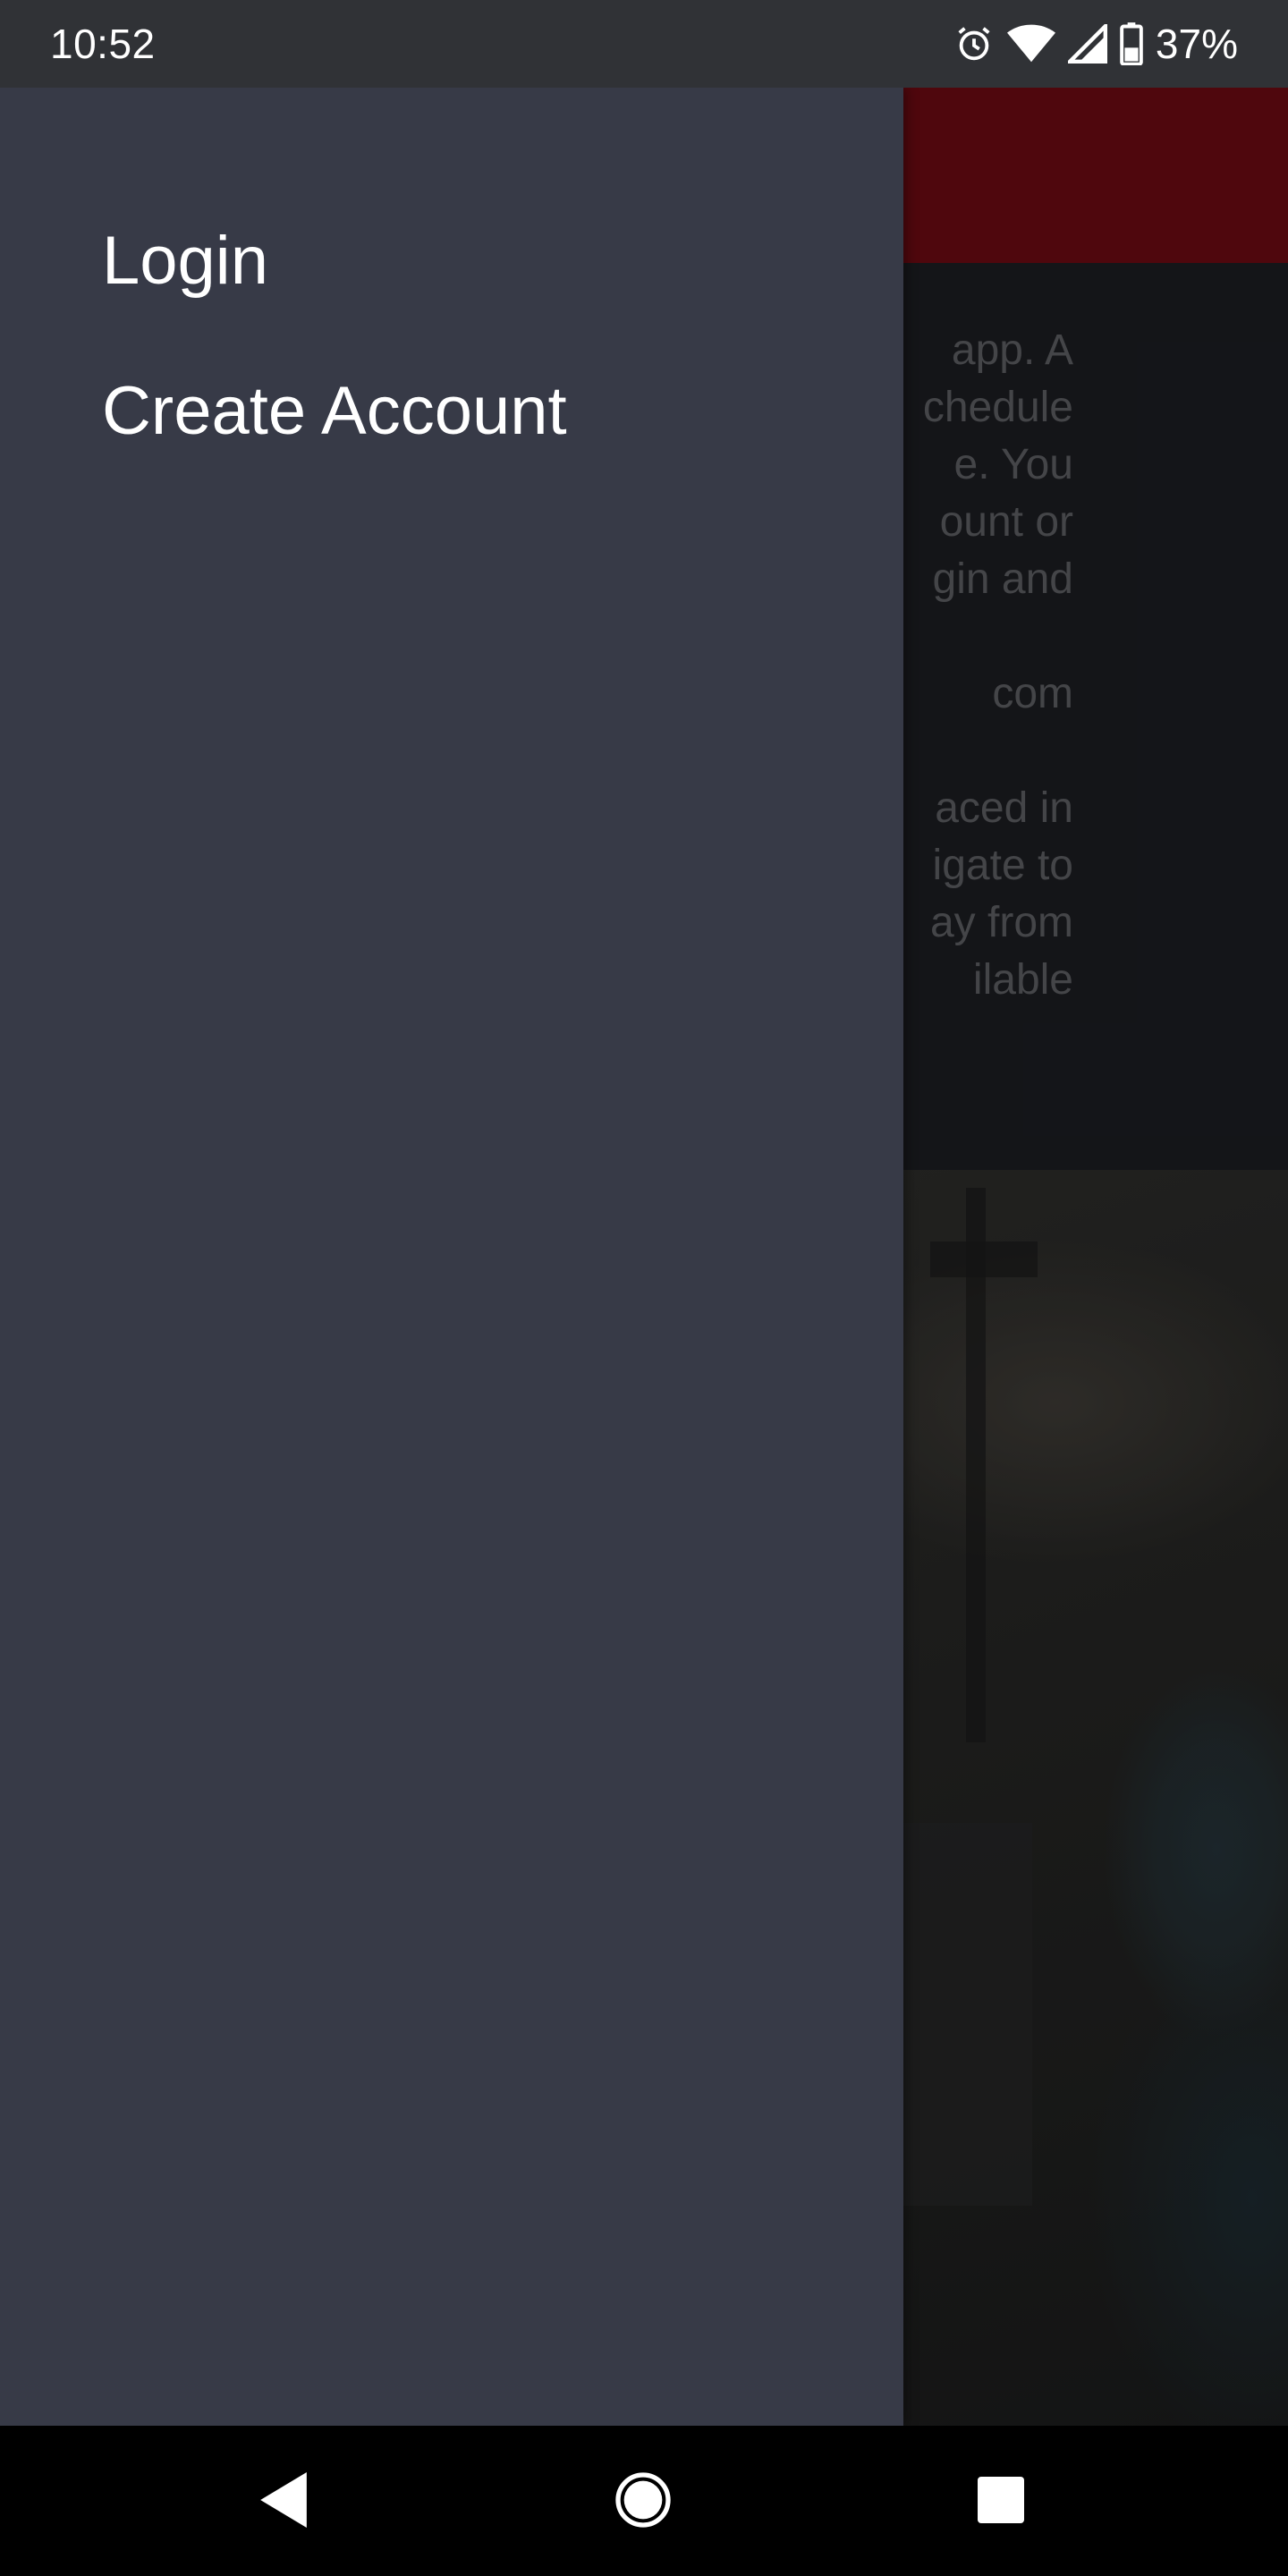  What do you see at coordinates (1196, 44) in the screenshot?
I see `battery-percentage: 37%` at bounding box center [1196, 44].